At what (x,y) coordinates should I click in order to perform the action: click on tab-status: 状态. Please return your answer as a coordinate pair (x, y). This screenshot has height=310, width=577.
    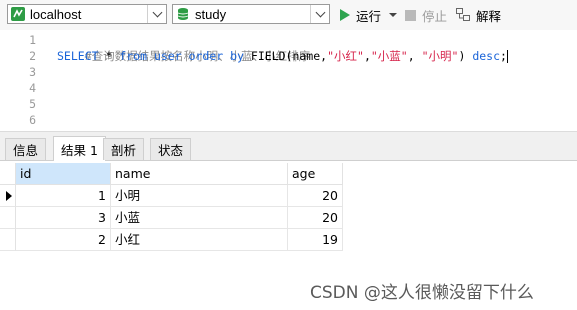
    Looking at the image, I should click on (171, 149).